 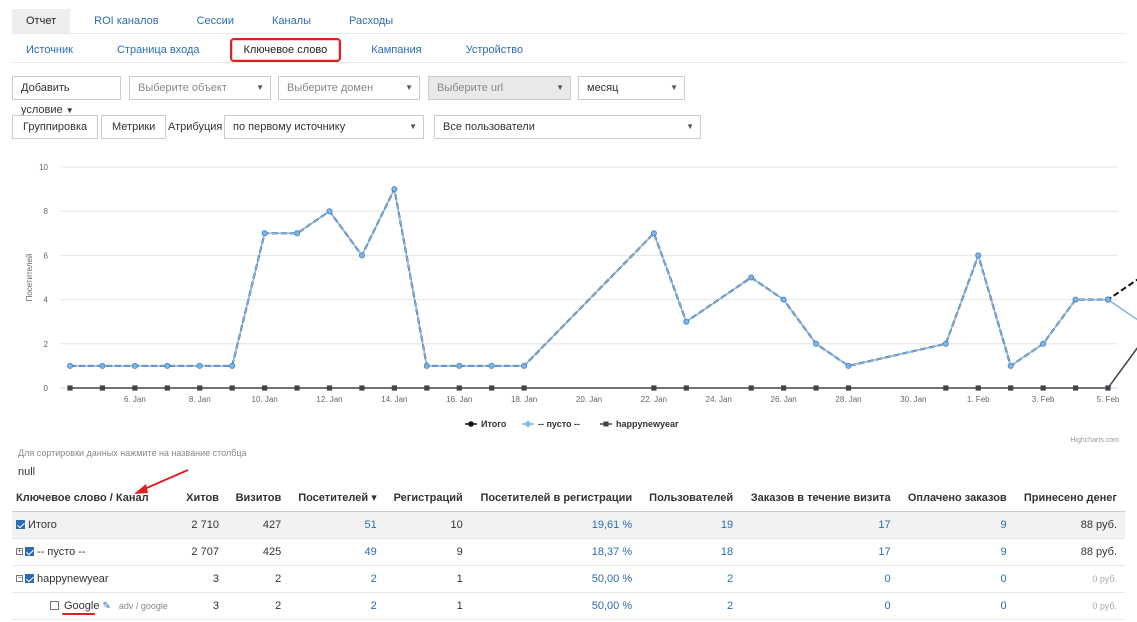 I want to click on subtab-0: Источник, so click(x=49, y=50).